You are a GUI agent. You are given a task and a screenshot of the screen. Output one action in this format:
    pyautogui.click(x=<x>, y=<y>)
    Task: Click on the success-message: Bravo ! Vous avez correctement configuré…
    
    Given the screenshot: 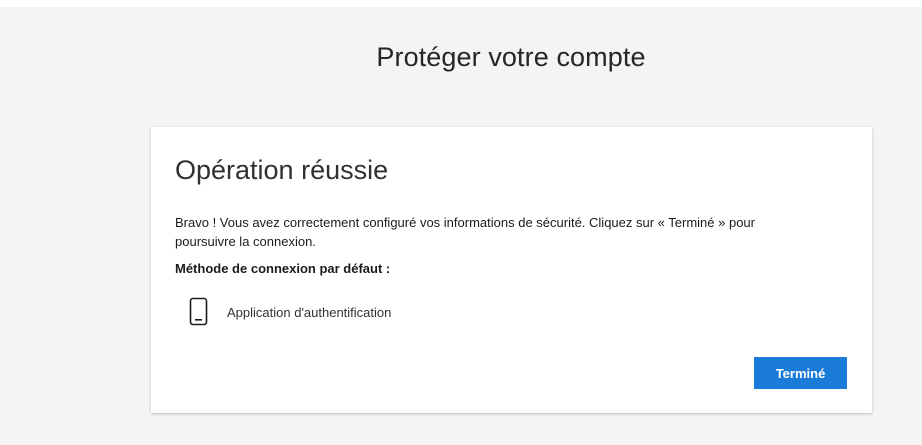 What is the action you would take?
    pyautogui.click(x=465, y=232)
    